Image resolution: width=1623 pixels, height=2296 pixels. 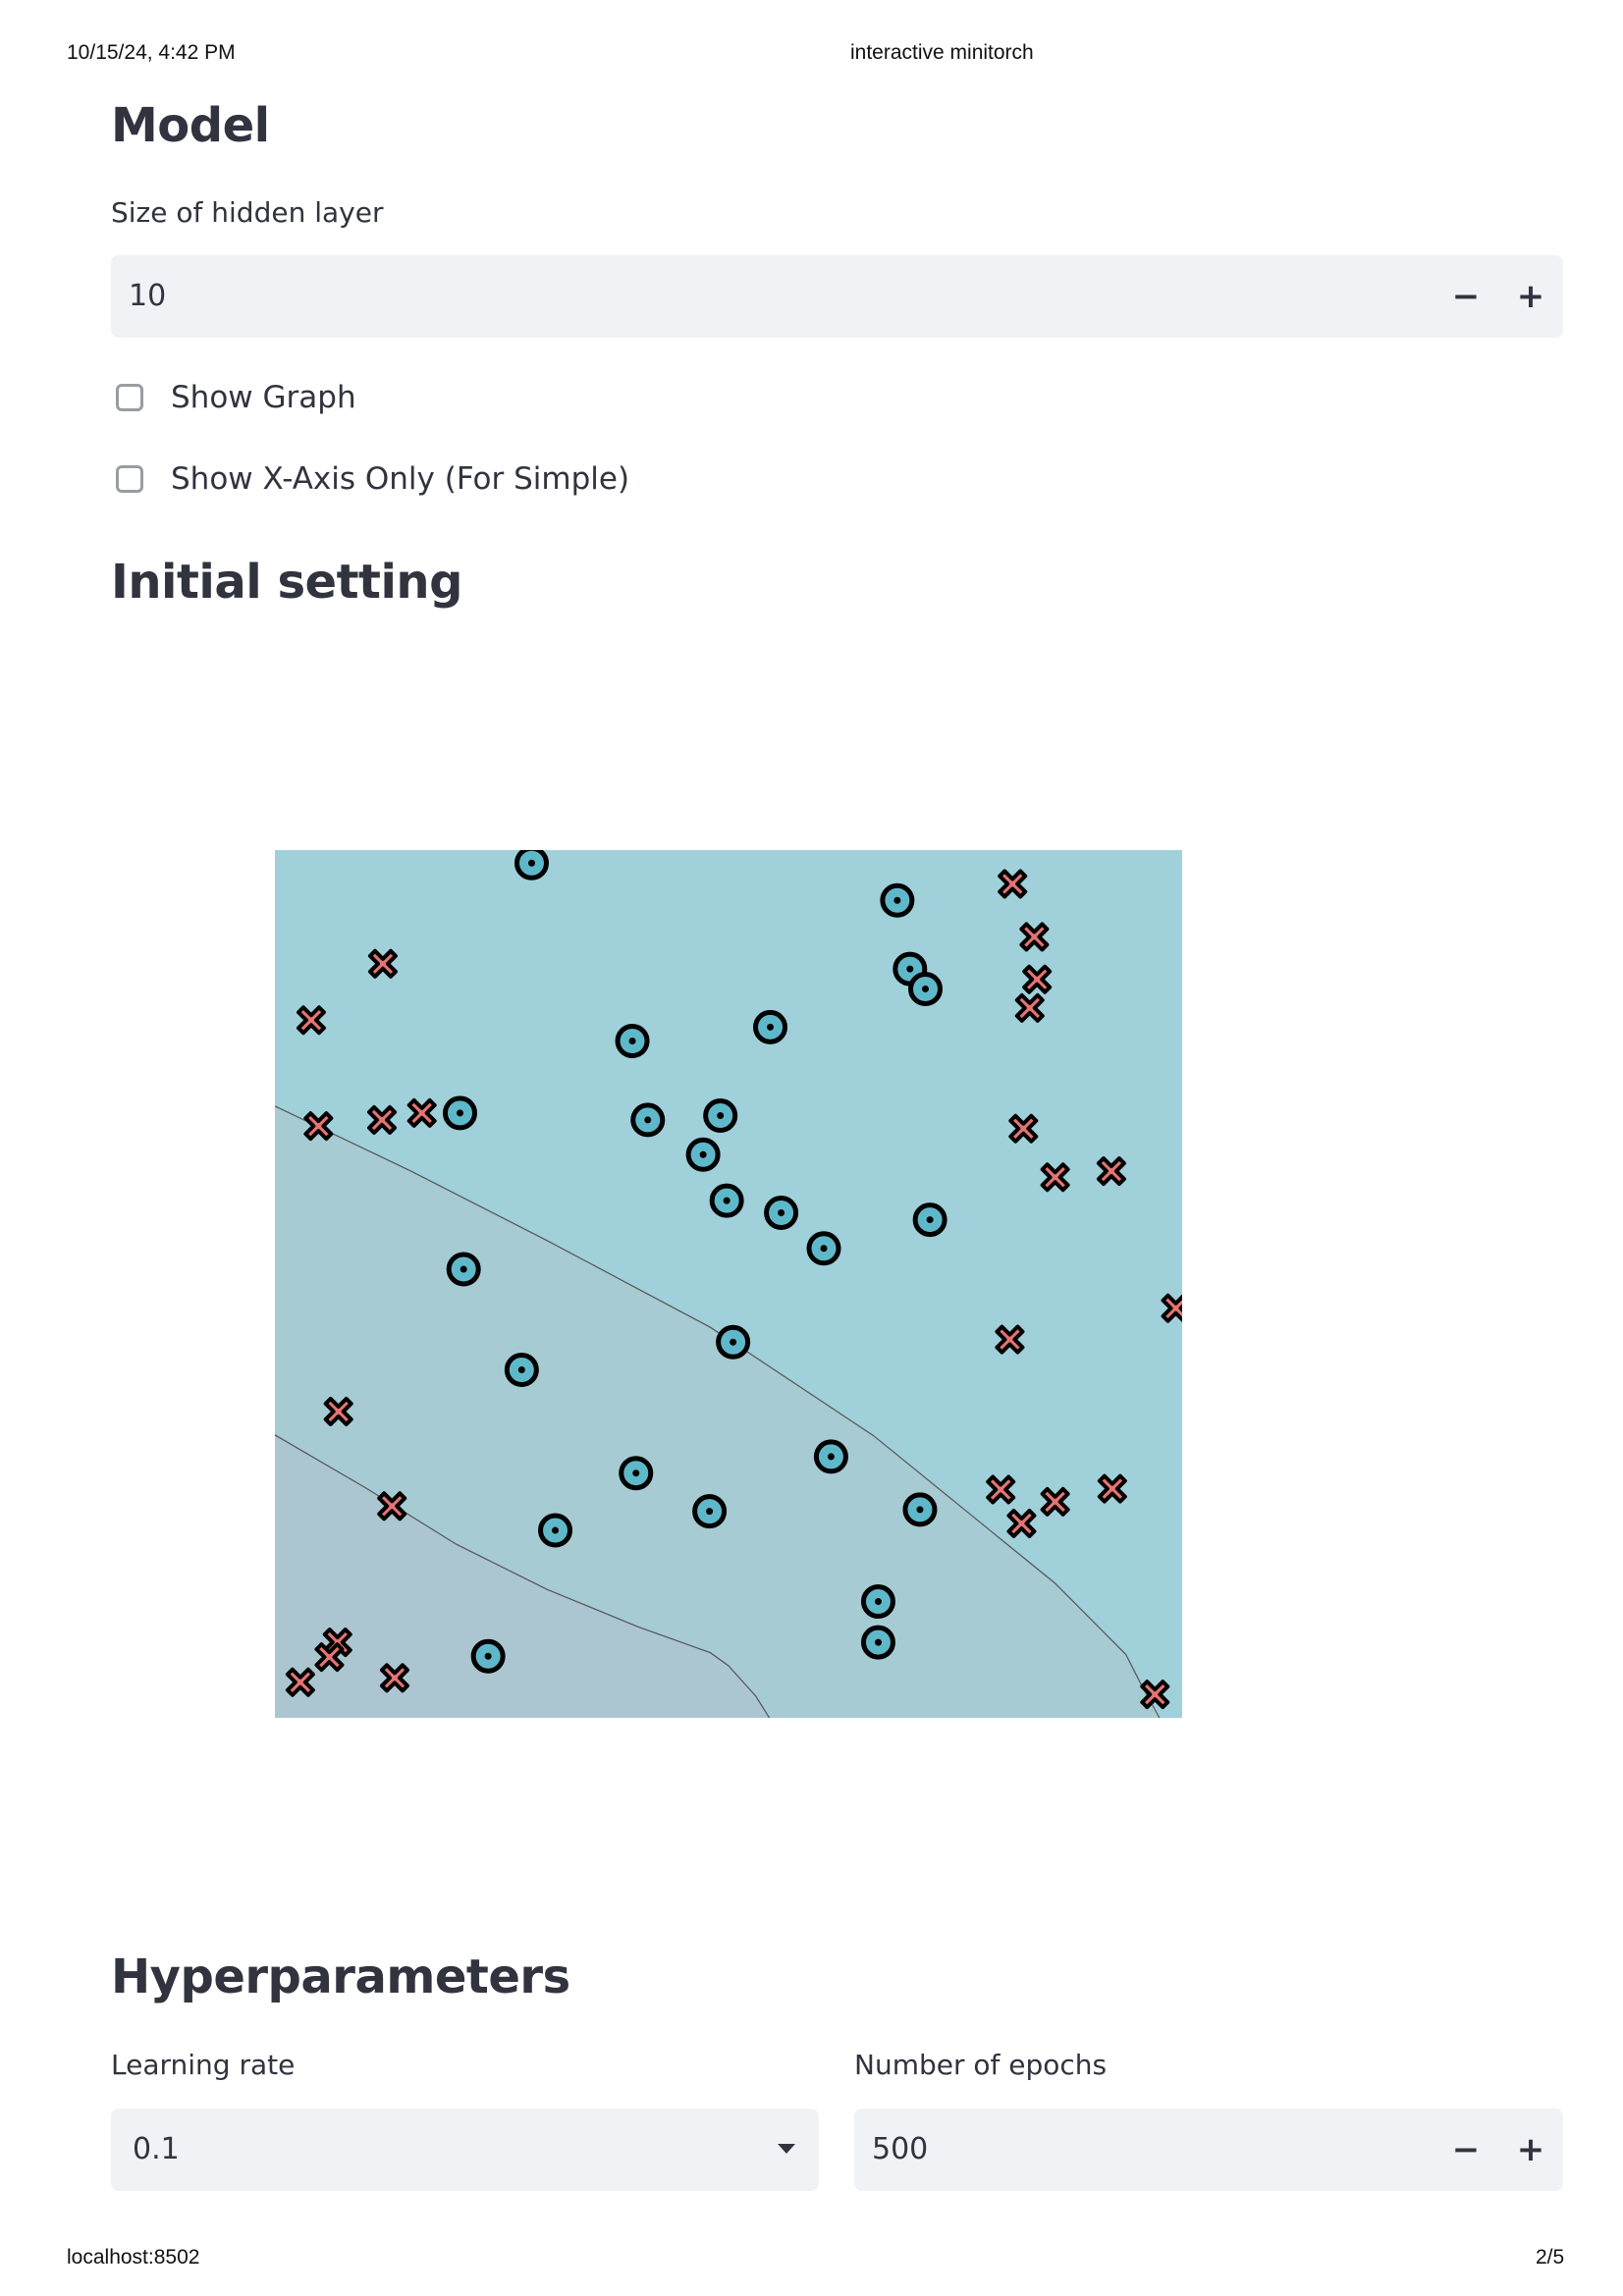 I want to click on show-xaxis-checkbox: Show X-Axis Only (For Simple), so click(x=372, y=479).